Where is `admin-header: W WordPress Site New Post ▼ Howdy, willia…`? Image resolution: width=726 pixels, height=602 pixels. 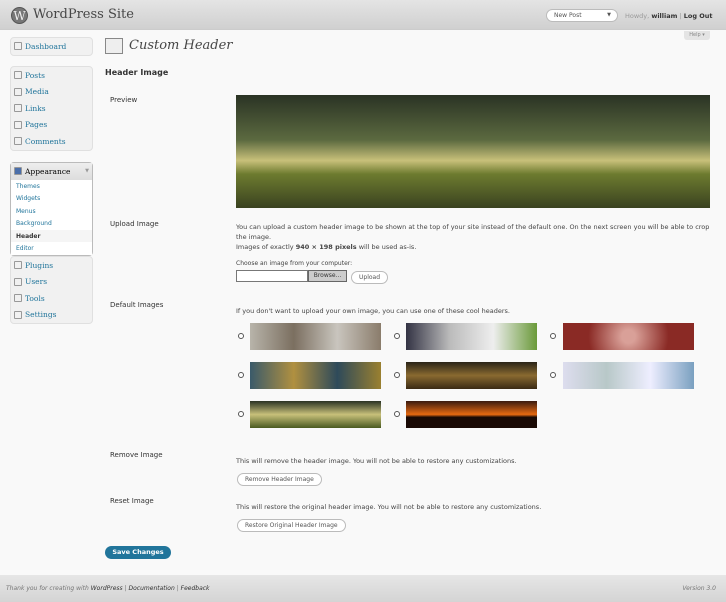
admin-header: W WordPress Site New Post ▼ Howdy, willia… is located at coordinates (363, 15).